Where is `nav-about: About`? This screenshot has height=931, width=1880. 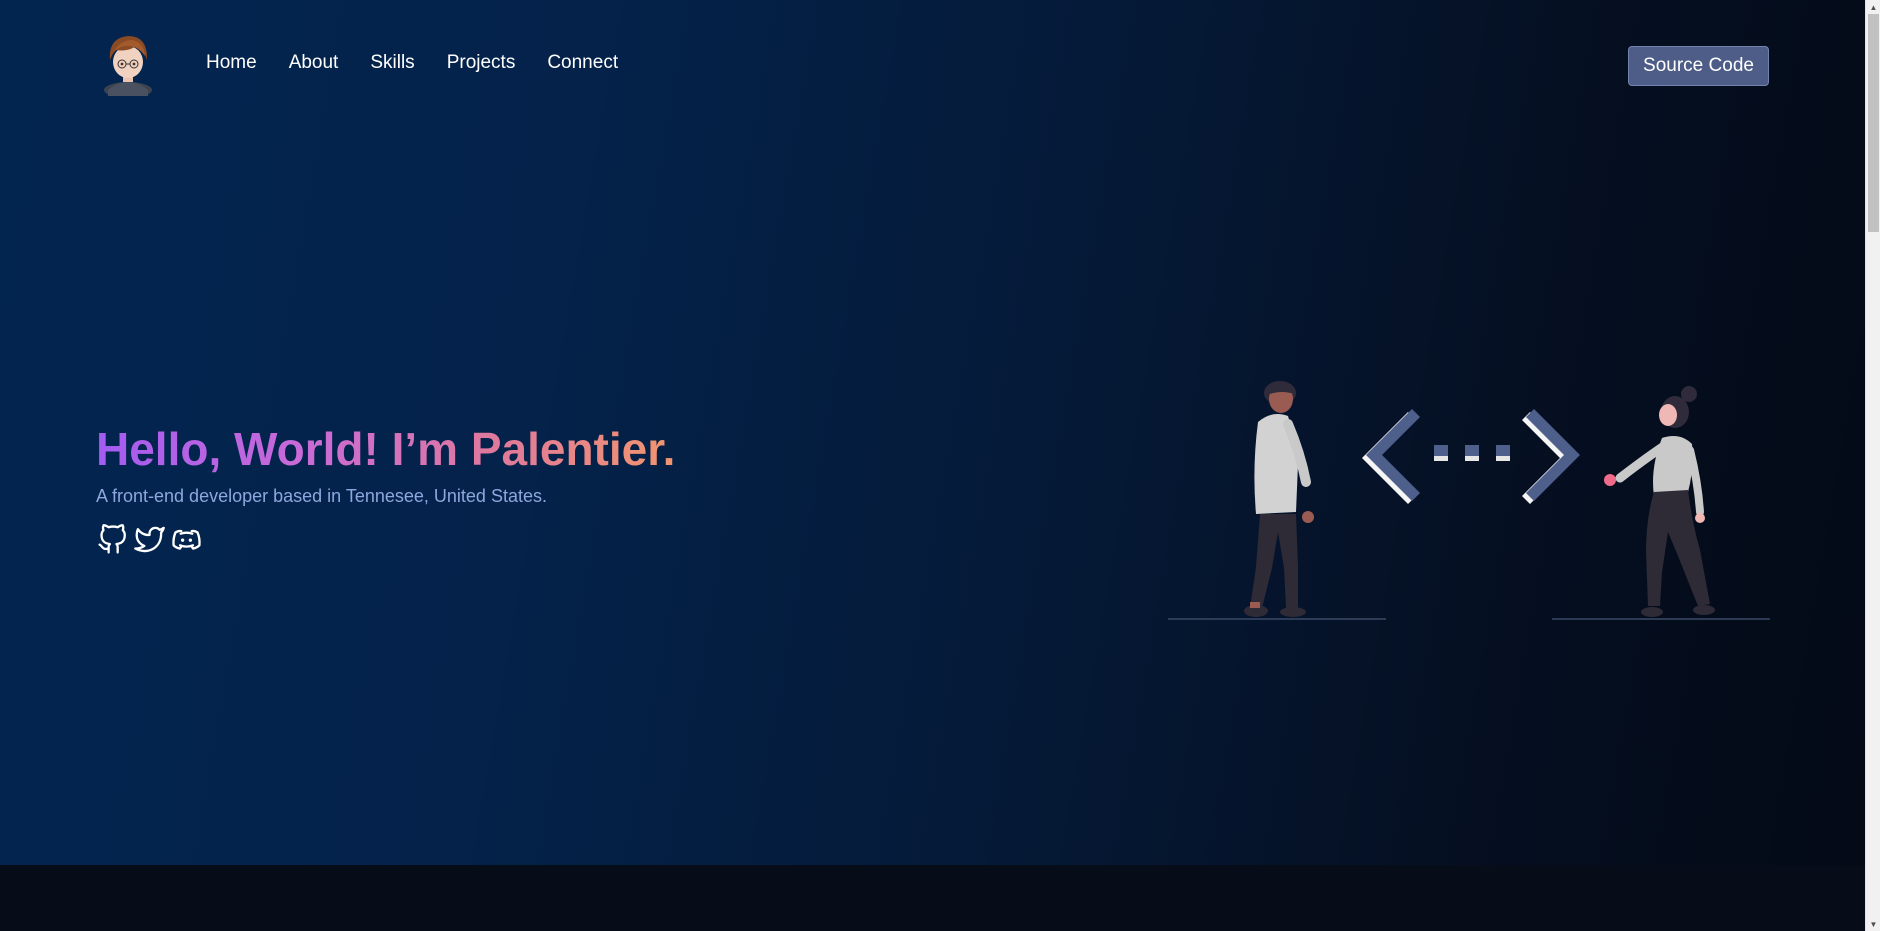
nav-about: About is located at coordinates (314, 63).